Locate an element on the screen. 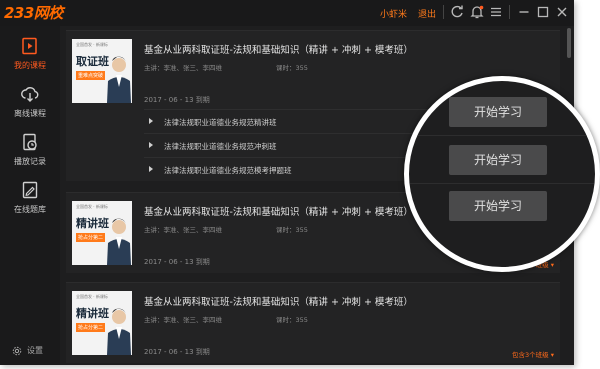 The image size is (600, 369). refresh-icon is located at coordinates (457, 12).